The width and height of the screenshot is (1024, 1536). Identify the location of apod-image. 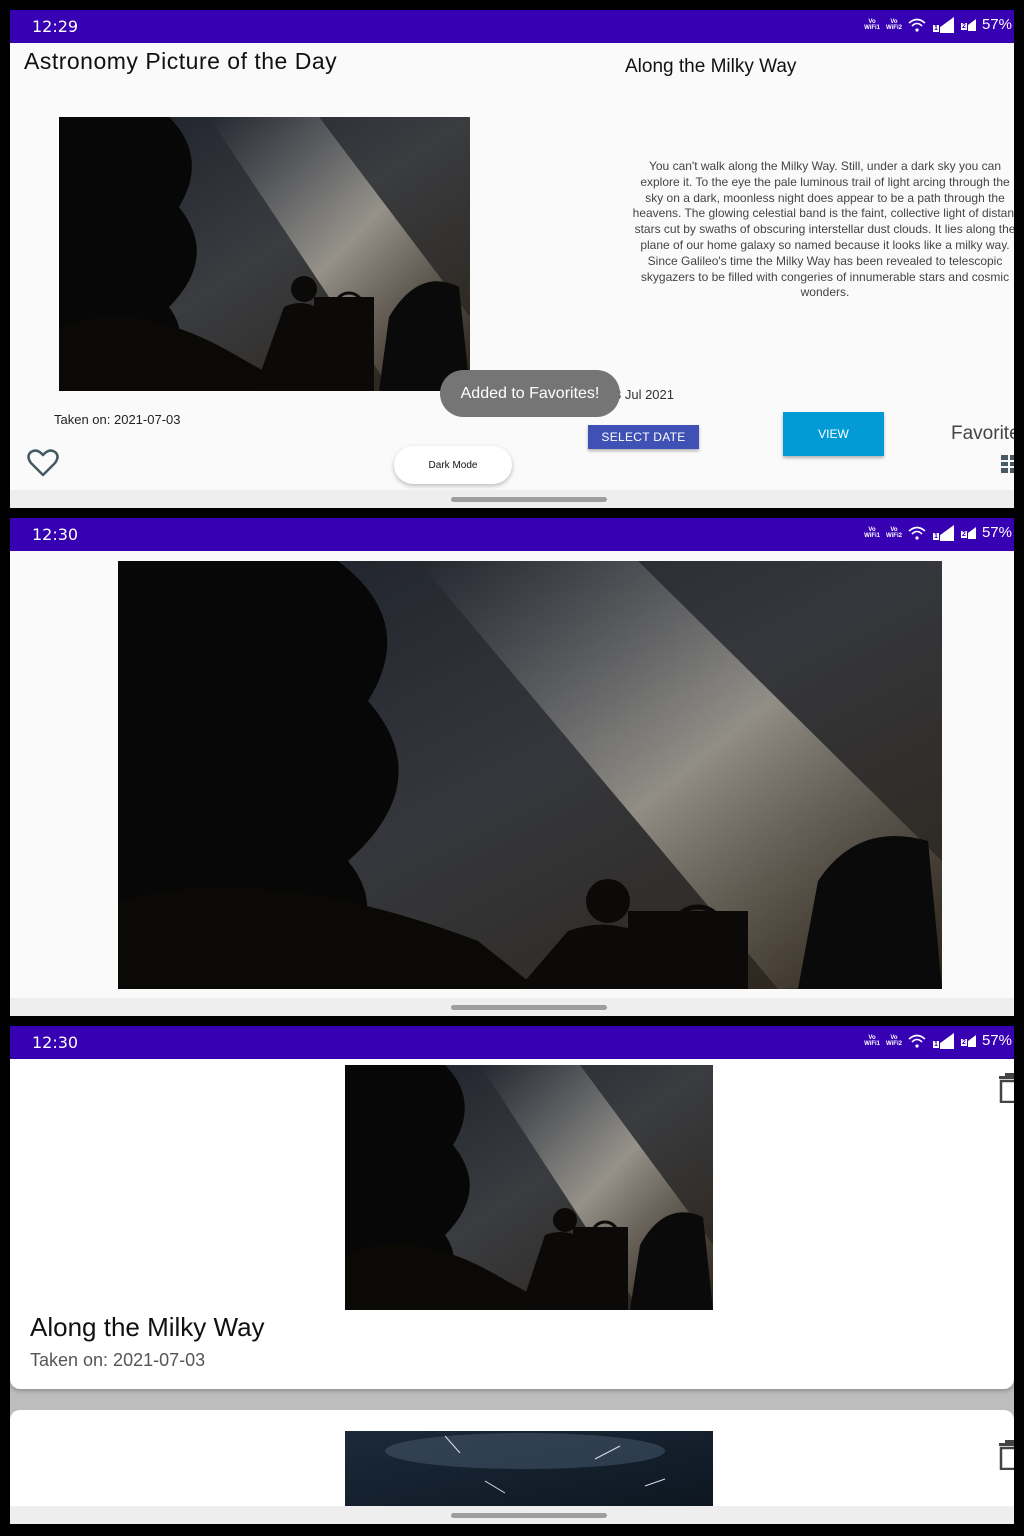
(264, 254).